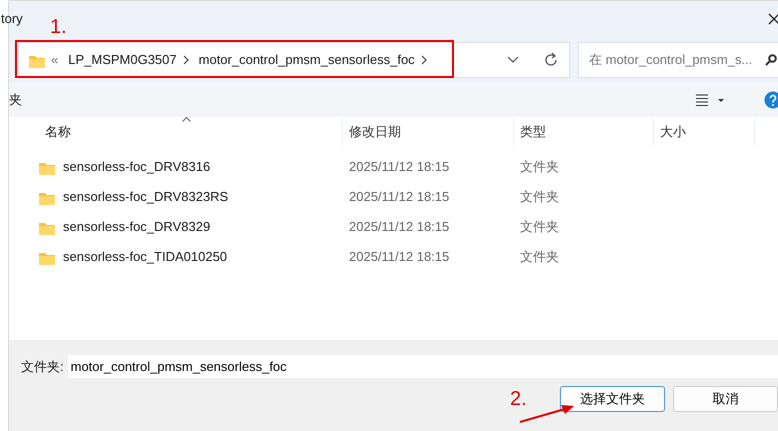 Image resolution: width=778 pixels, height=431 pixels. Describe the element at coordinates (306, 60) in the screenshot. I see `breadcrumb-segment: motor_control_pmsm_sensorless_foc` at that location.